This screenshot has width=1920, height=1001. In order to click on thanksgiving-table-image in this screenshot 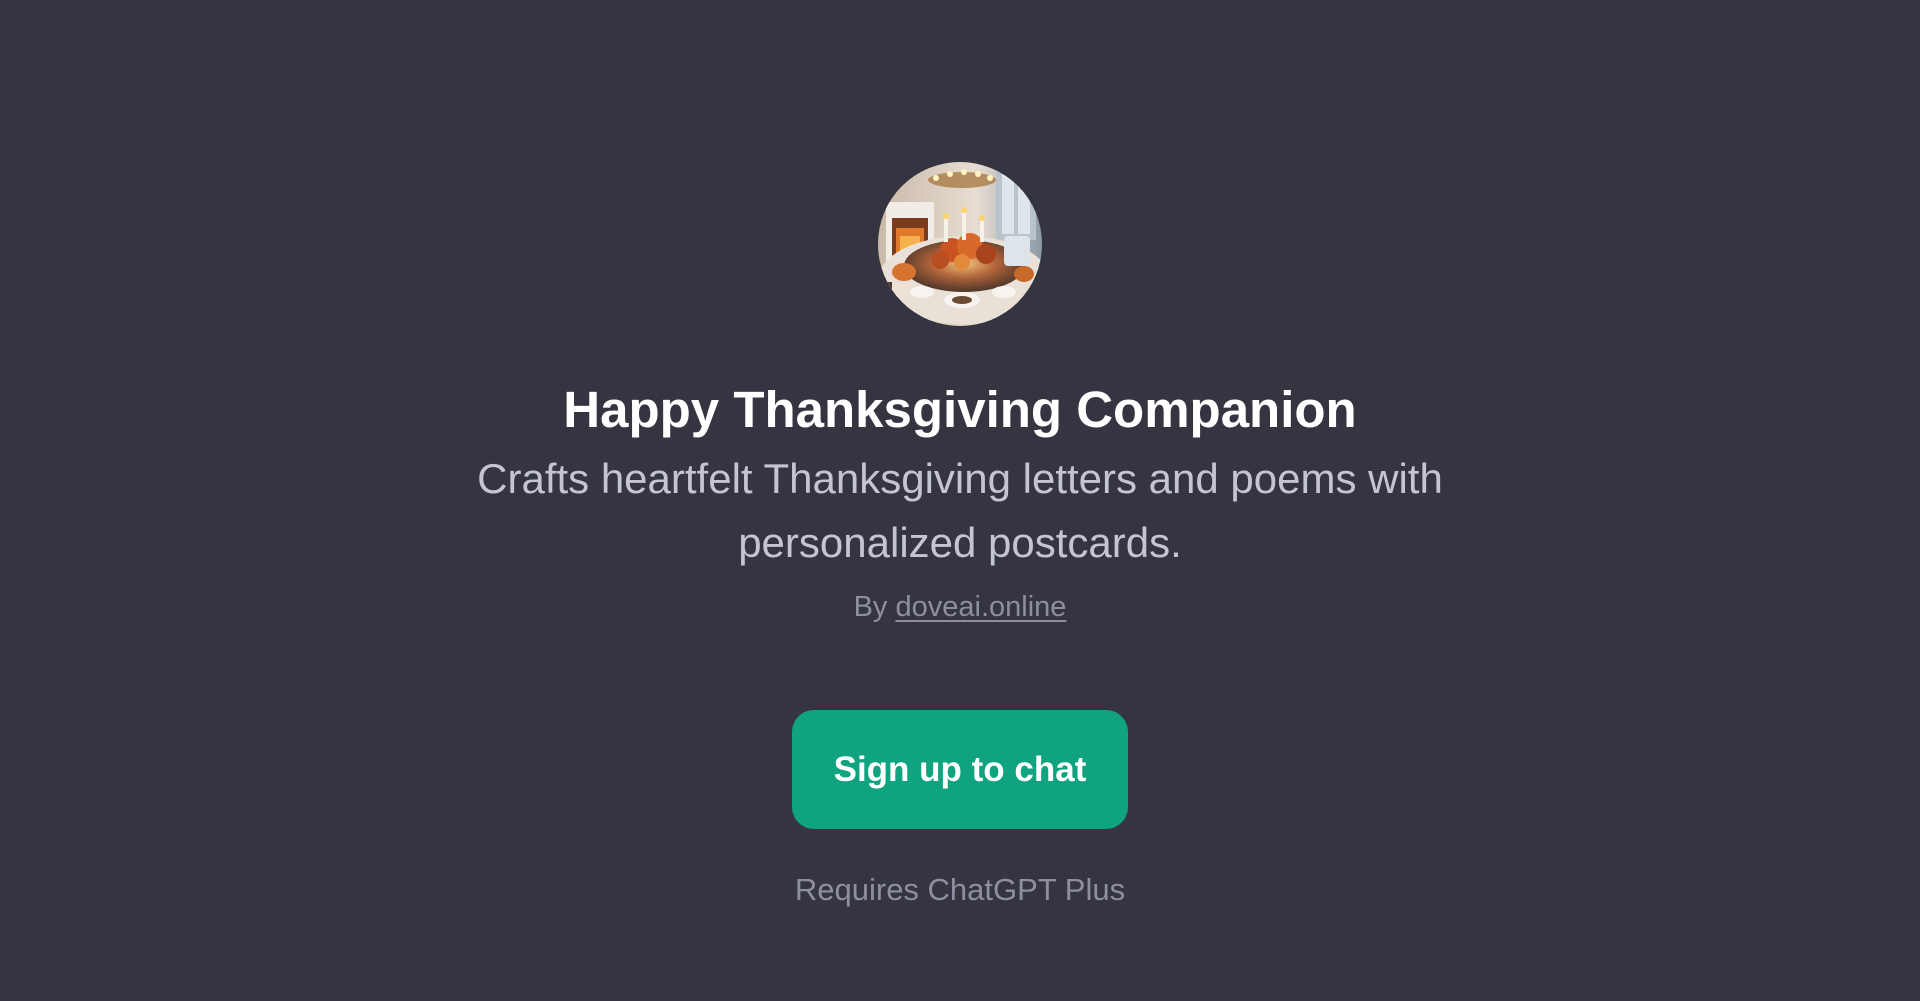, I will do `click(960, 244)`.